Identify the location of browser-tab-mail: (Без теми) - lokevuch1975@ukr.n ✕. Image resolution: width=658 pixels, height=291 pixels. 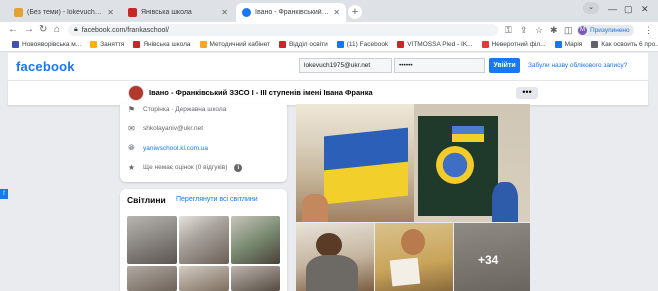
(64, 12).